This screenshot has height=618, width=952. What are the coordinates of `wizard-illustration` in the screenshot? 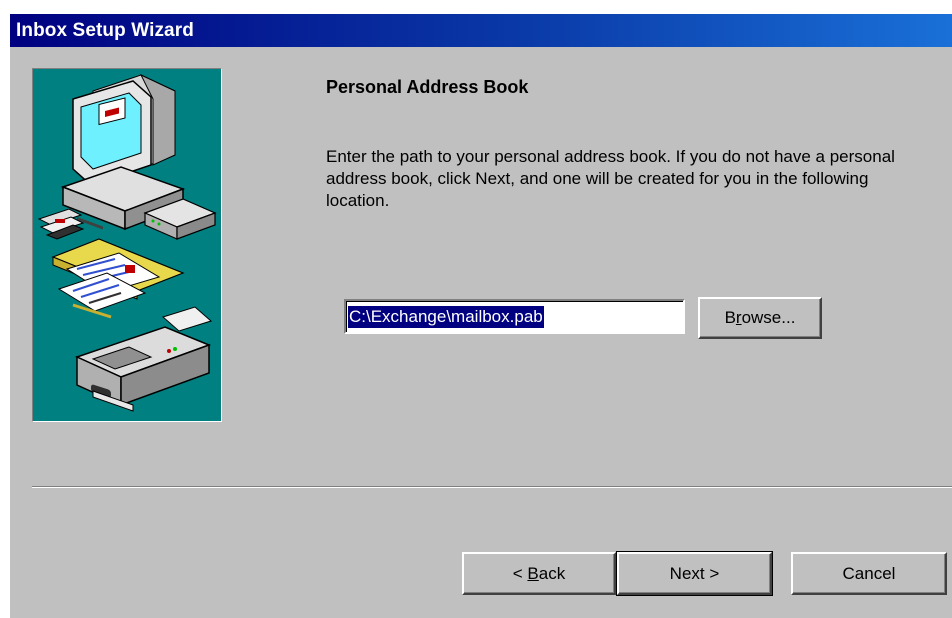 It's located at (127, 245).